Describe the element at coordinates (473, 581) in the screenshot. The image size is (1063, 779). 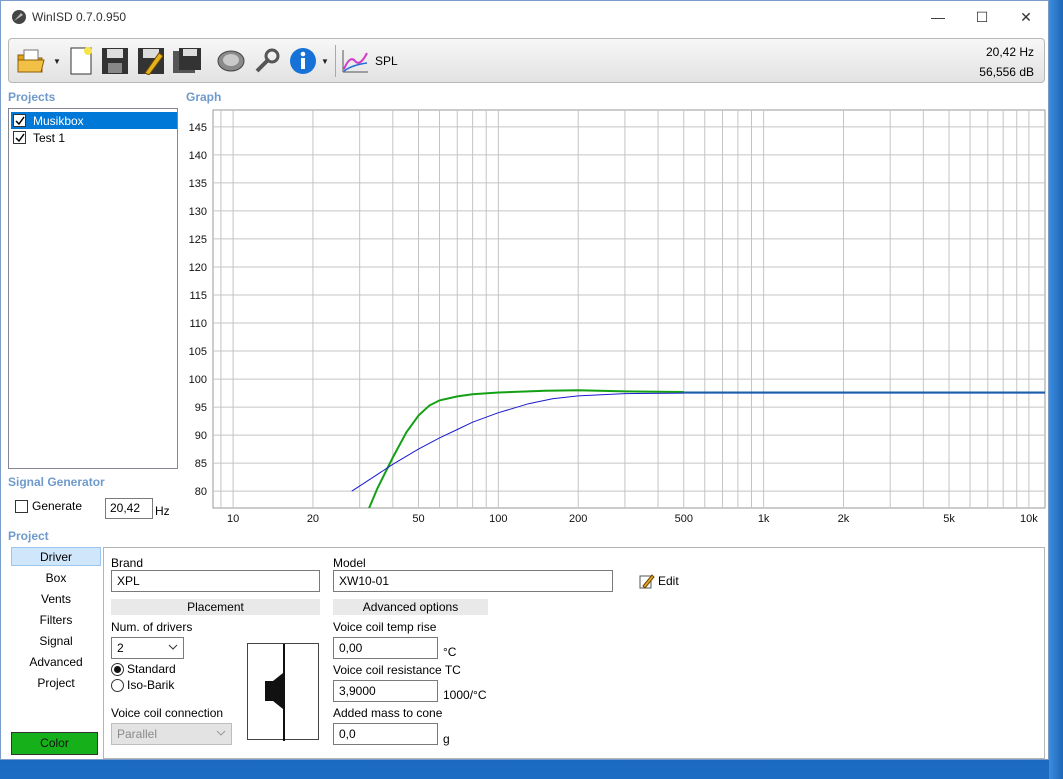
I see `model-field: XW10-01` at that location.